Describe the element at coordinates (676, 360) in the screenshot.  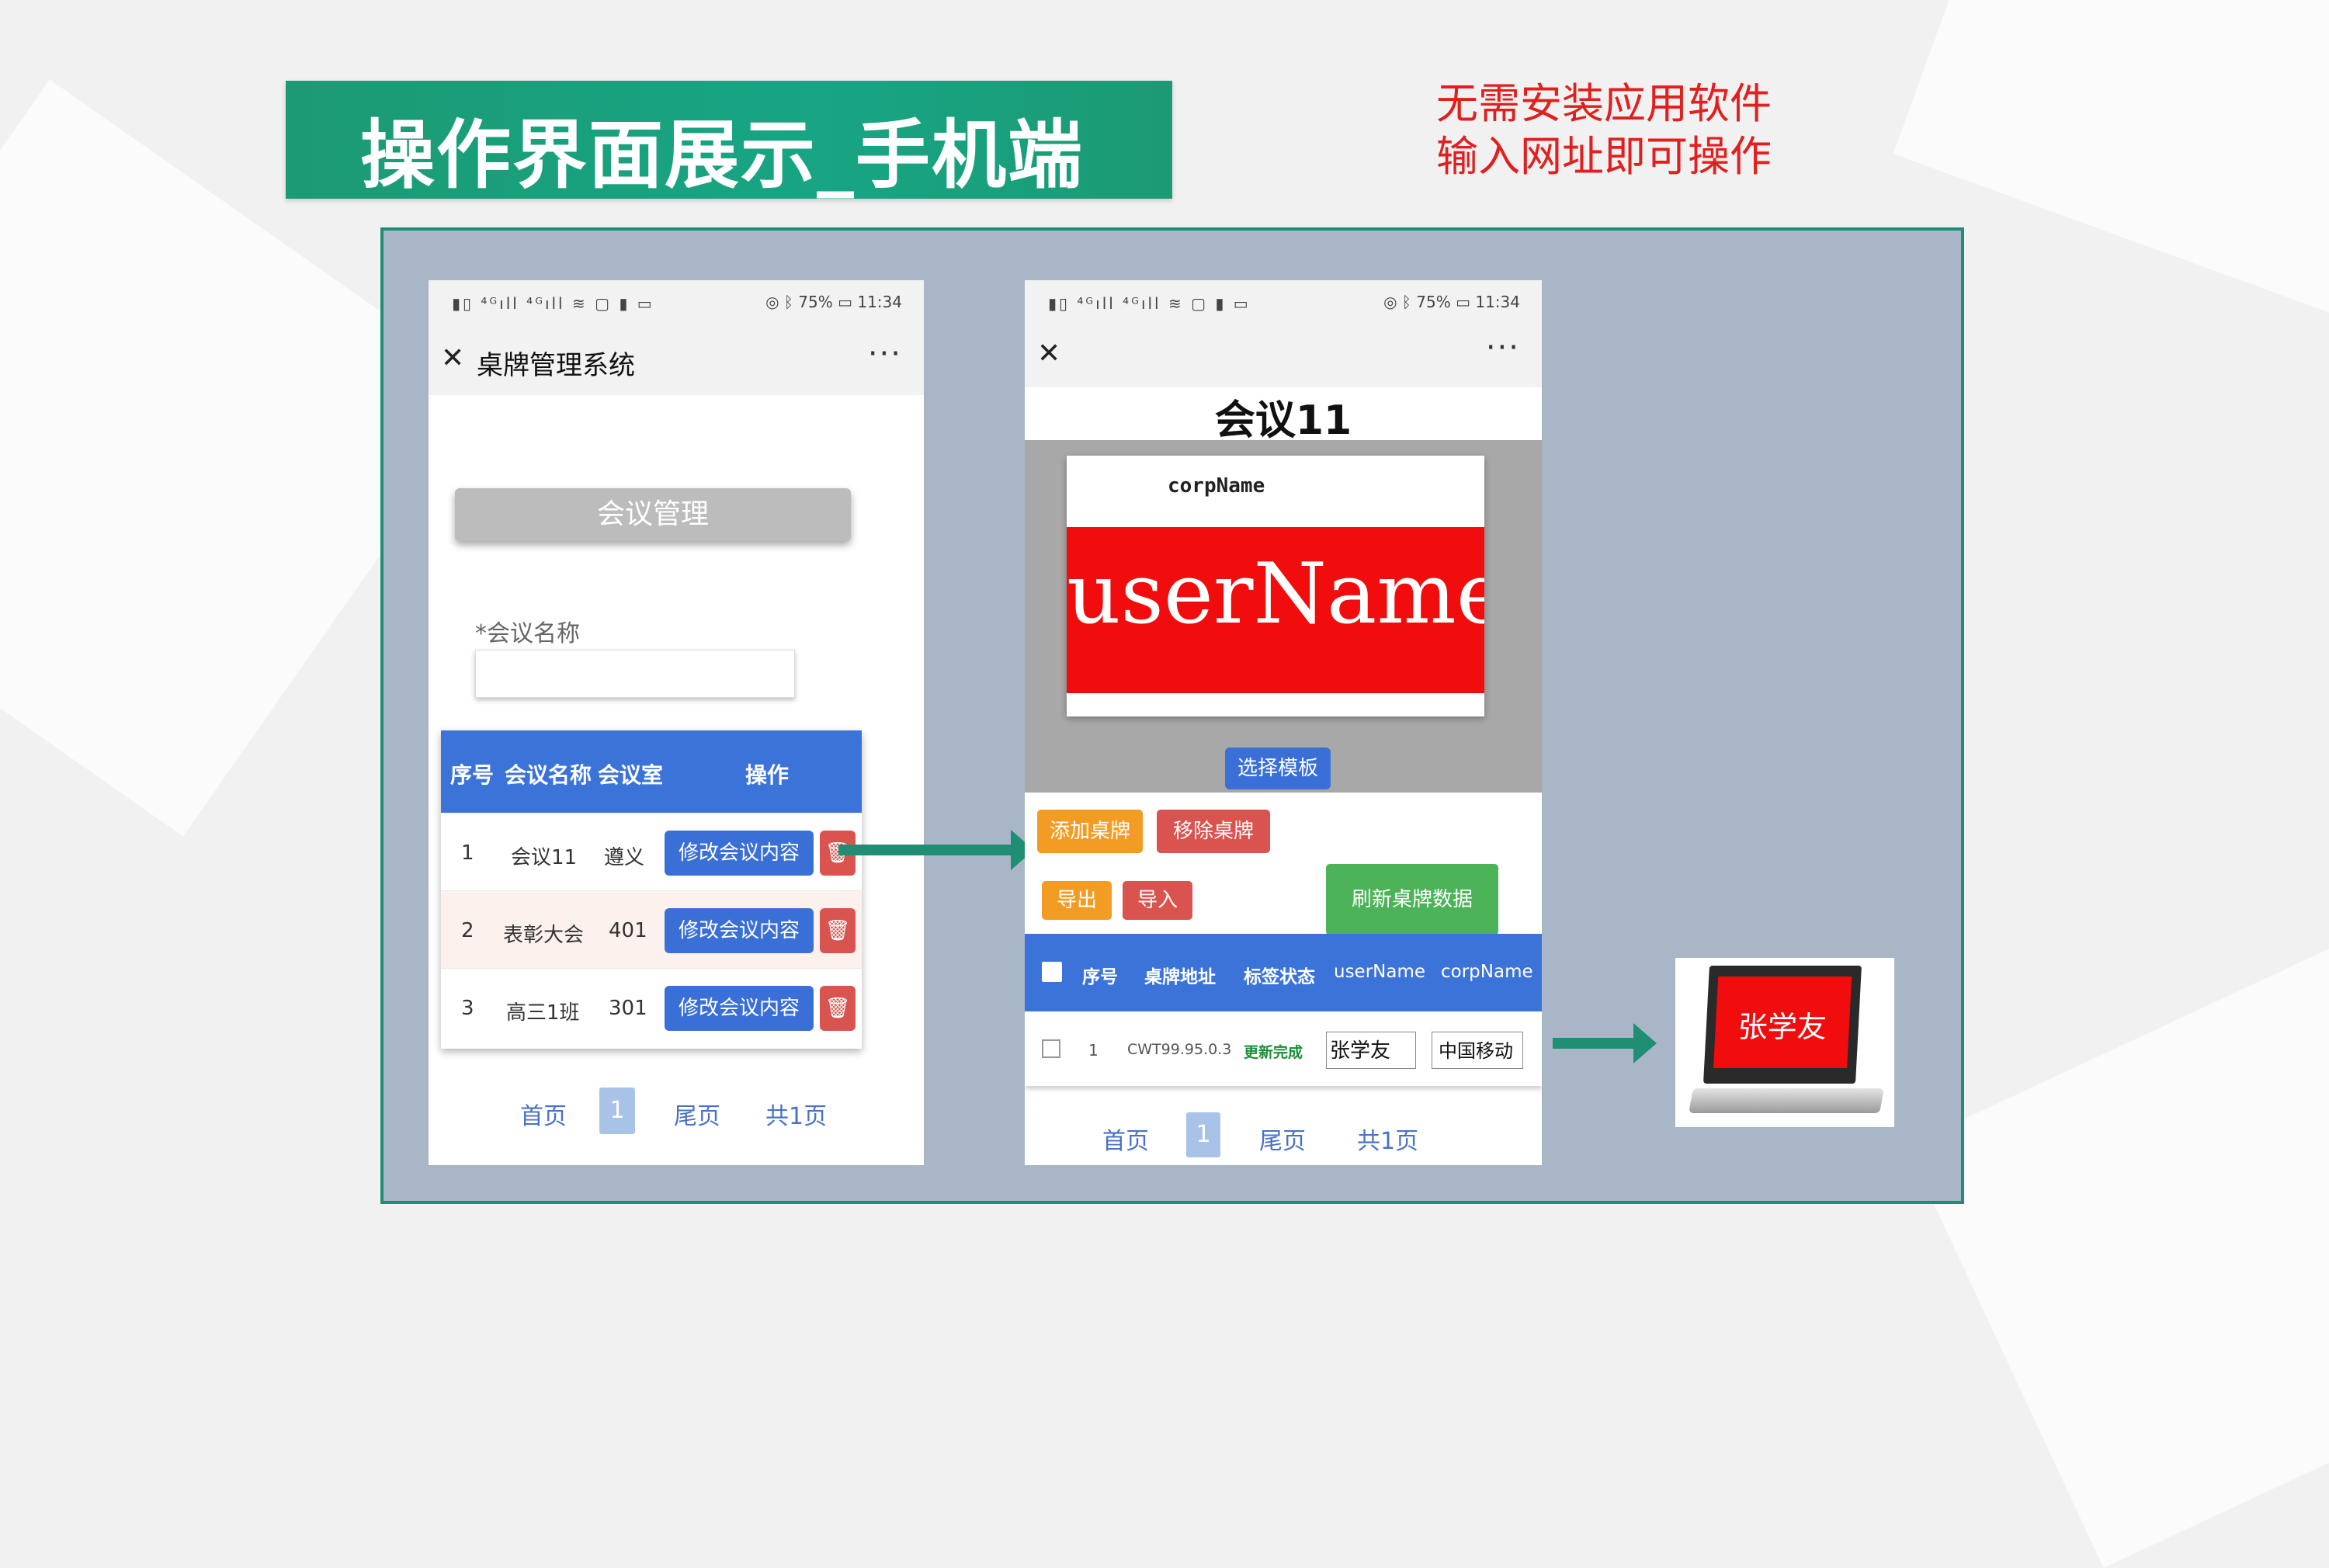
I see `nav-bar: ✕ 桌牌管理系统 ···` at that location.